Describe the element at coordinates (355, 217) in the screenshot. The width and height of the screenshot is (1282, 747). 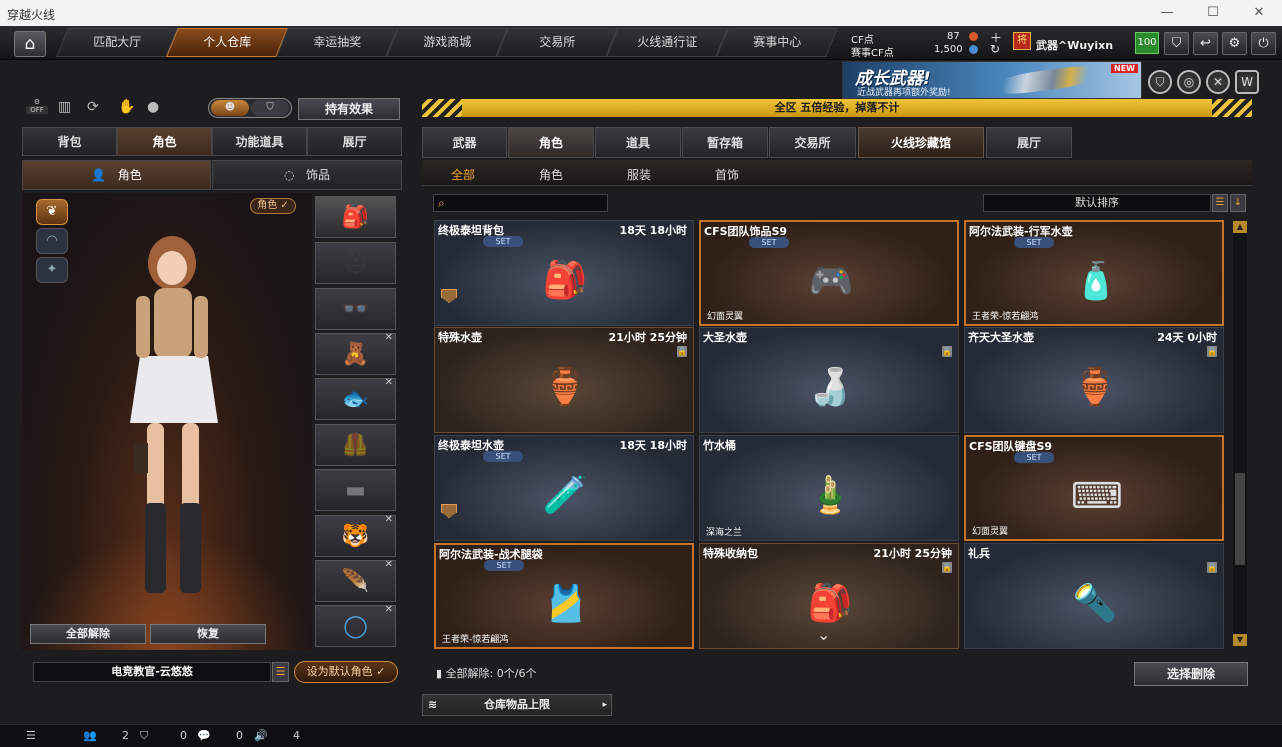
I see `equip-slot-back: 🎒` at that location.